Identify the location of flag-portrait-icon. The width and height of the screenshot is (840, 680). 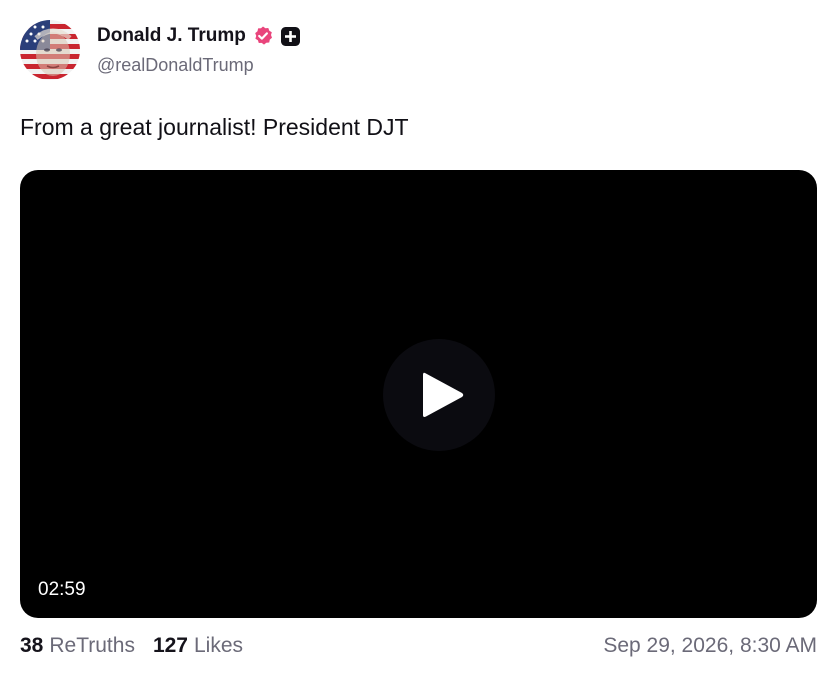
(50, 50).